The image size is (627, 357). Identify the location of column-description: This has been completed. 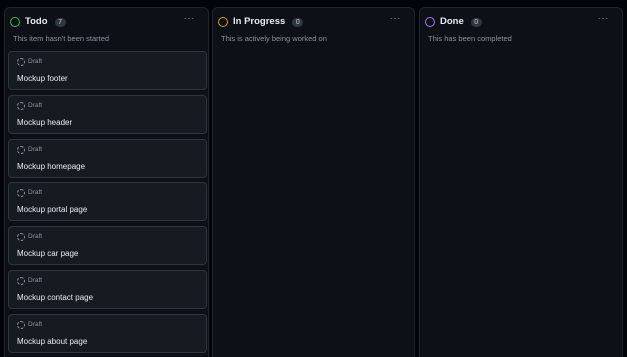
(470, 38).